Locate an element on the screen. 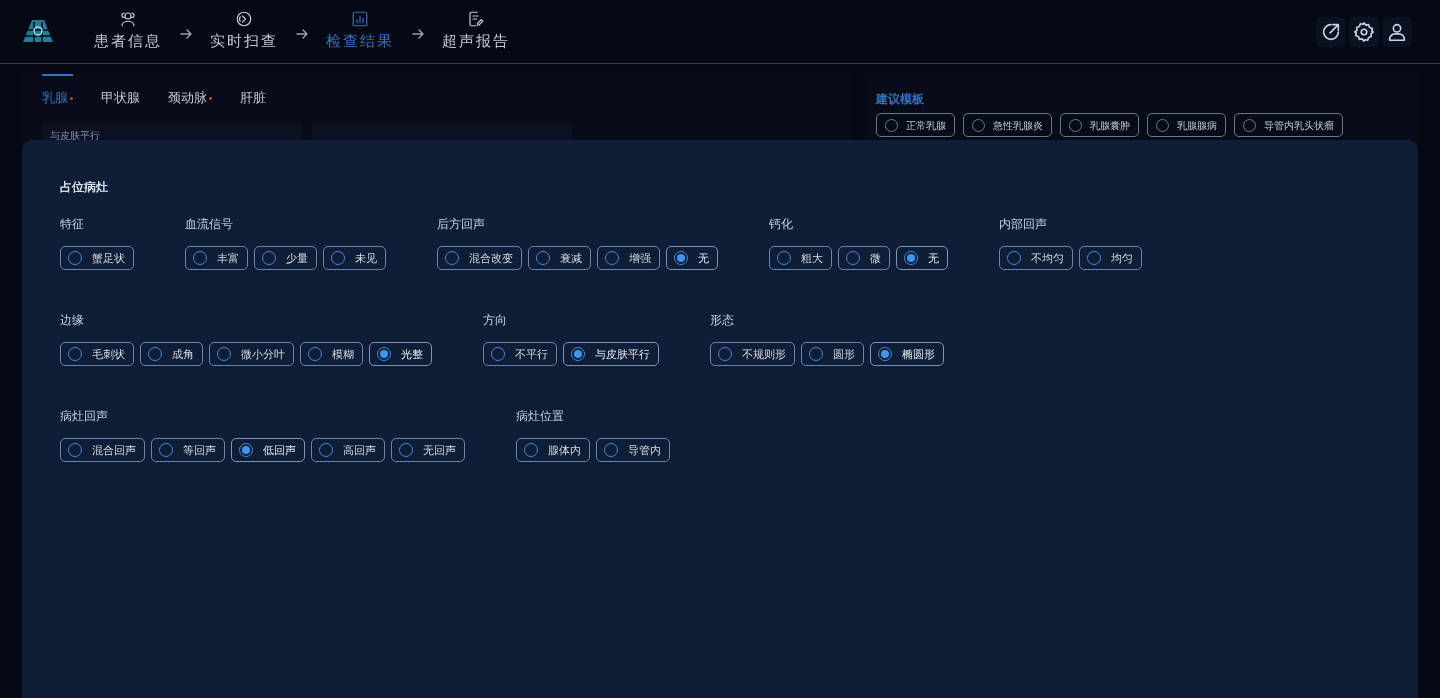 The image size is (1440, 698). settings-icon is located at coordinates (1364, 31).